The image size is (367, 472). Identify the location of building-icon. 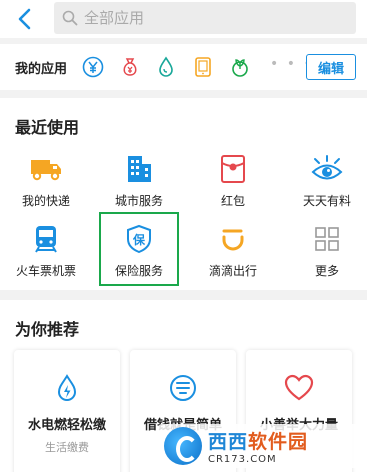
(139, 169).